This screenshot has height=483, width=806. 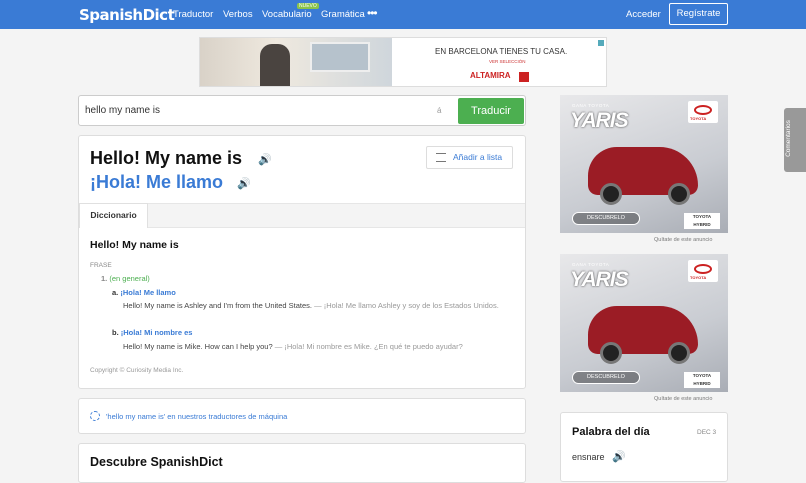 I want to click on sense-number: 1., so click(x=104, y=278).